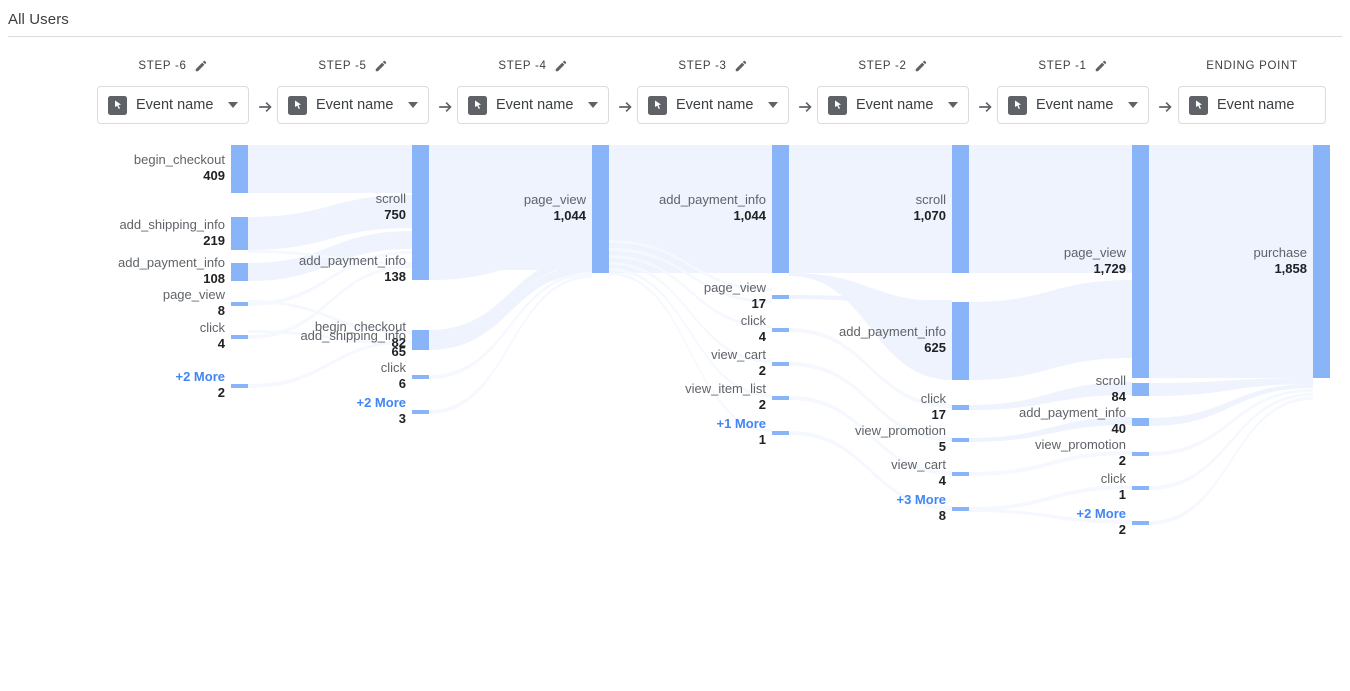 Image resolution: width=1350 pixels, height=691 pixels. I want to click on node-name: scroll, so click(1110, 380).